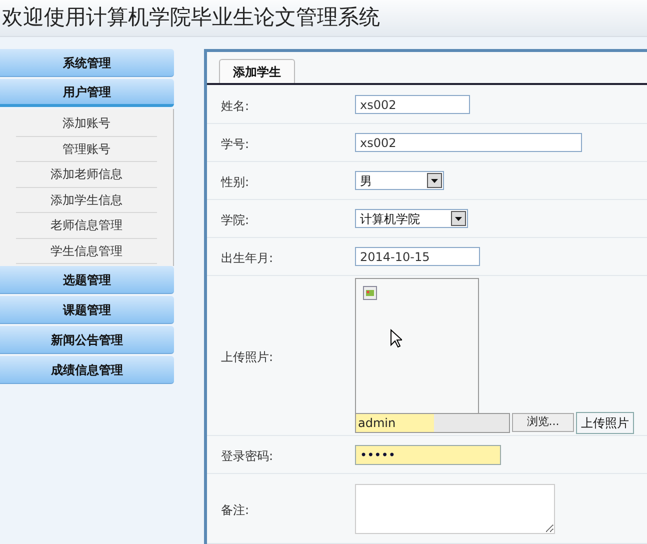 This screenshot has height=544, width=647. I want to click on sidebar-group: 新闻公告管理, so click(87, 340).